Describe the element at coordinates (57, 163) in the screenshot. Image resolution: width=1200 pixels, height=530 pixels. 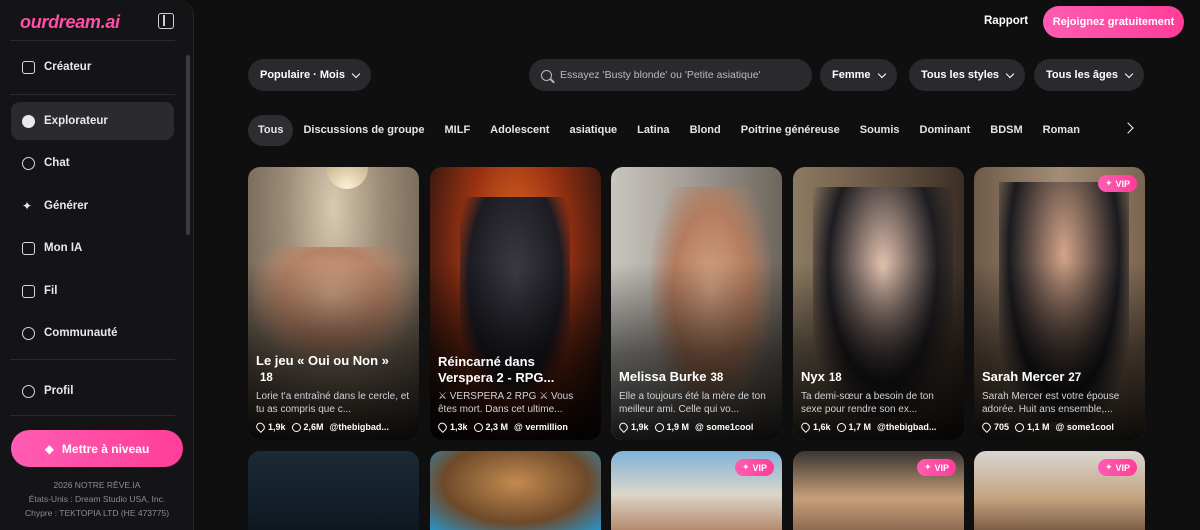
I see `sidebar-item-label: Chat` at that location.